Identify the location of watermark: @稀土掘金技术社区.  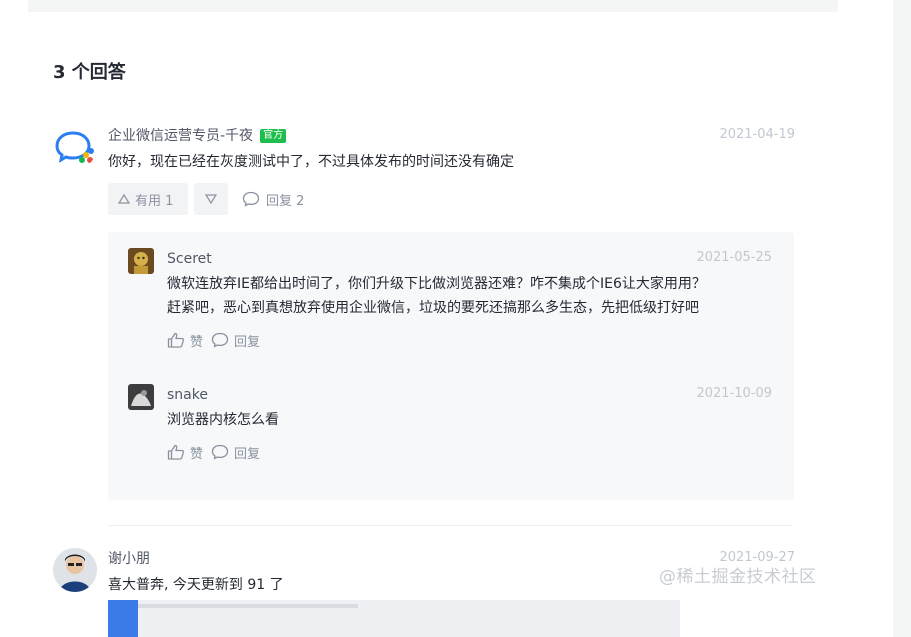
(738, 577).